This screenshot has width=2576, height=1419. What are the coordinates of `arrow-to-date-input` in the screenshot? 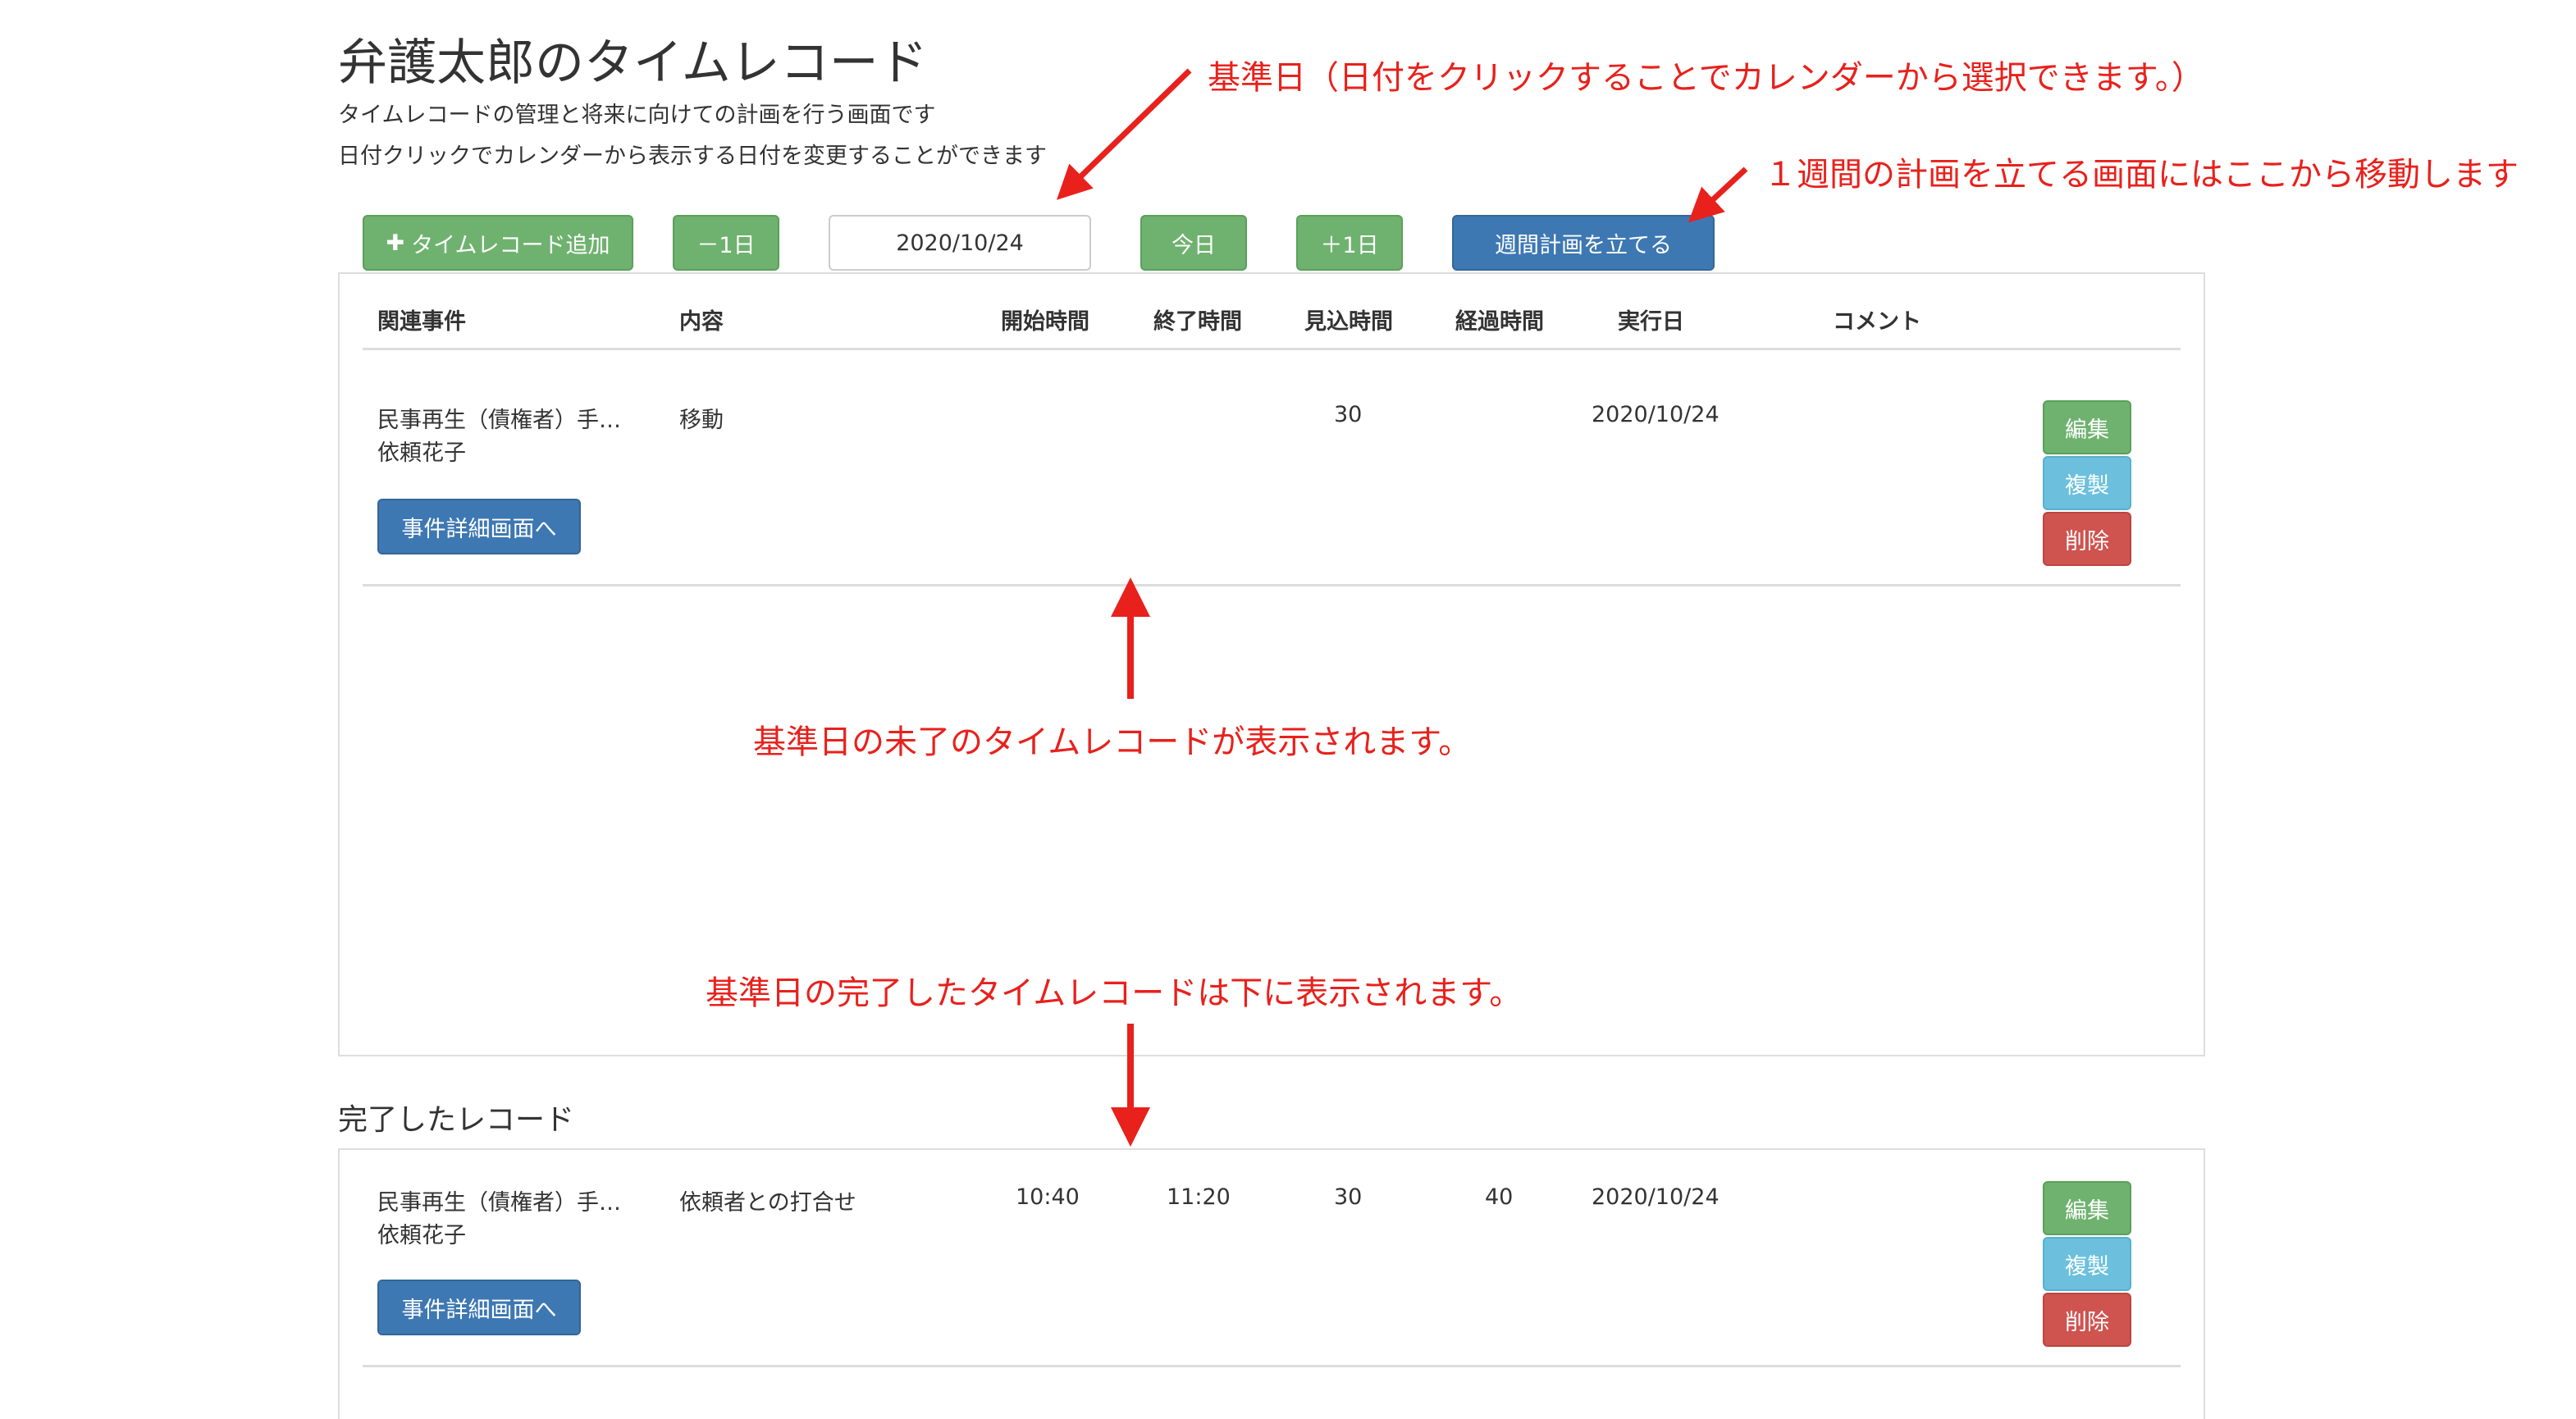 It's located at (1124, 134).